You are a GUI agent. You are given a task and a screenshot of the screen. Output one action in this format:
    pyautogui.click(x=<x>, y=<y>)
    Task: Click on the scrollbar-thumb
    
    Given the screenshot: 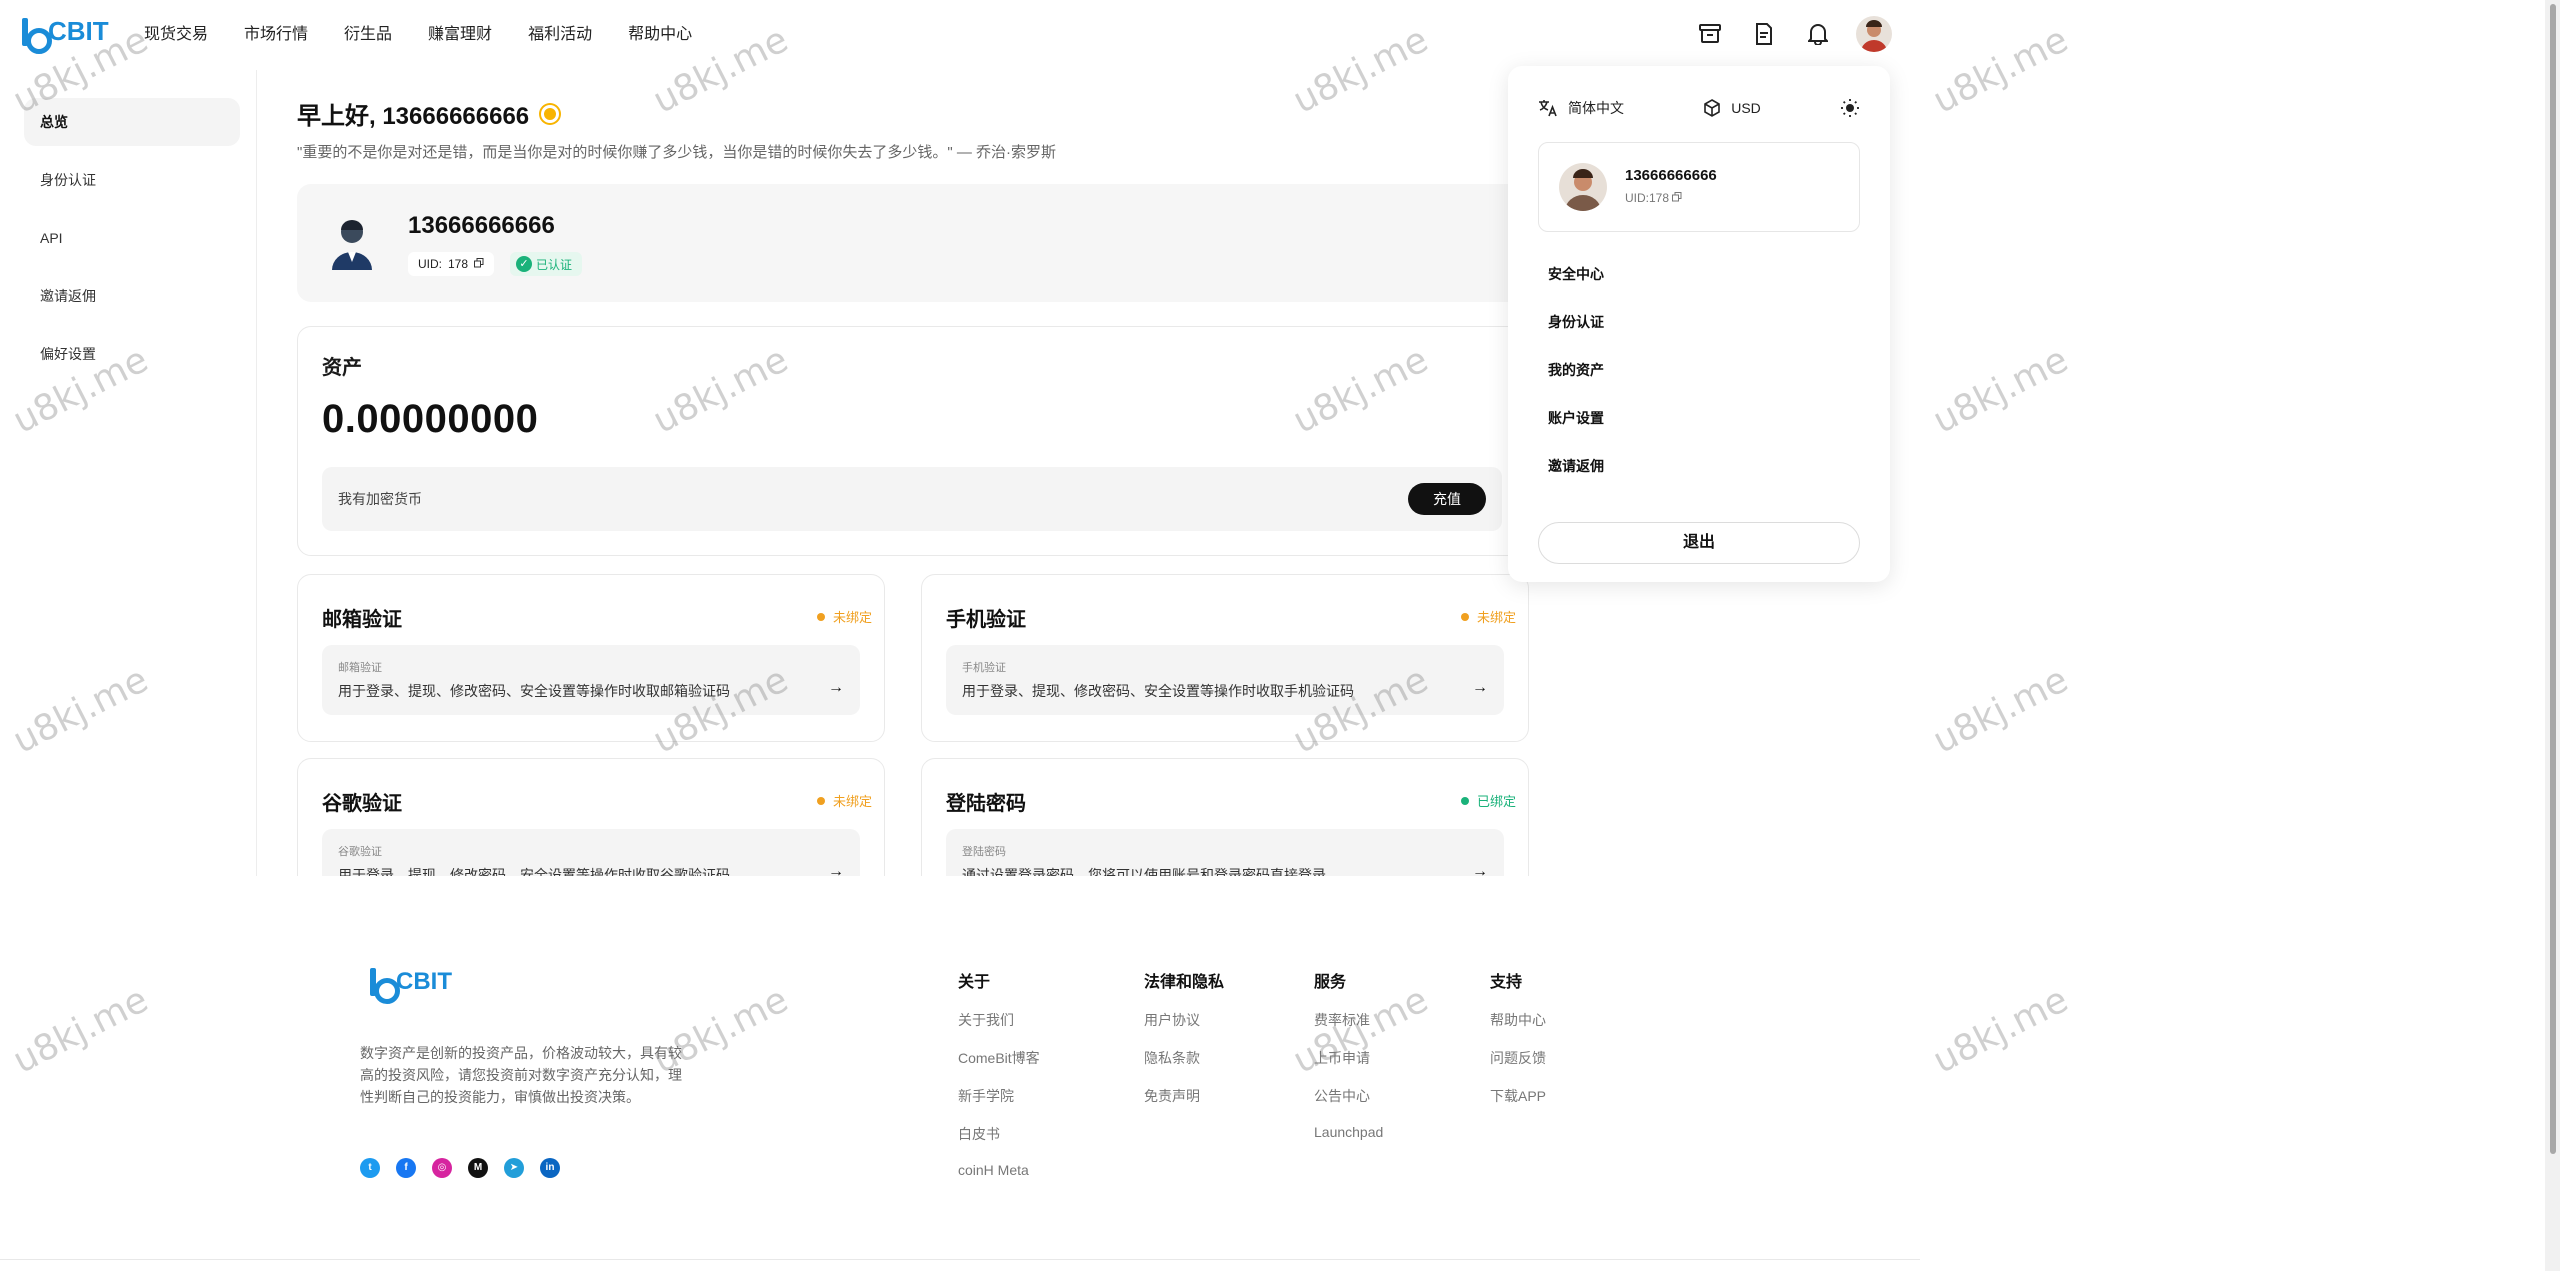 What is the action you would take?
    pyautogui.click(x=2553, y=579)
    